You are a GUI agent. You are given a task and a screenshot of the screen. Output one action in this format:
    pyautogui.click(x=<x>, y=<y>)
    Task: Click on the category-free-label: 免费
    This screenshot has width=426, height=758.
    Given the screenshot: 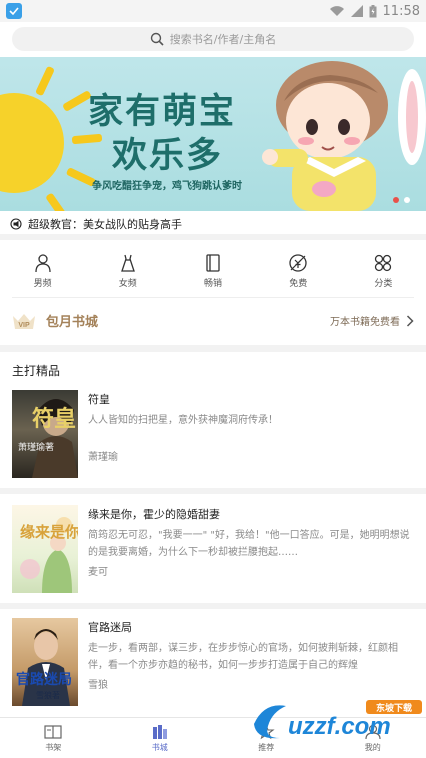 What is the action you would take?
    pyautogui.click(x=298, y=284)
    